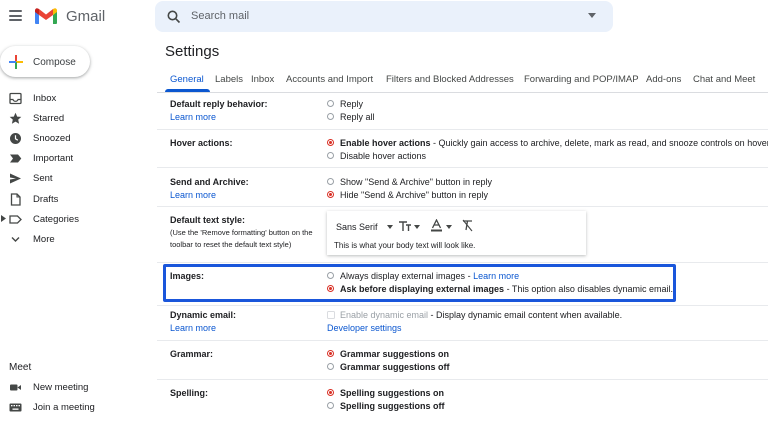 Image resolution: width=768 pixels, height=421 pixels. What do you see at coordinates (663, 79) in the screenshot?
I see `tab-add-ons: Add-ons` at bounding box center [663, 79].